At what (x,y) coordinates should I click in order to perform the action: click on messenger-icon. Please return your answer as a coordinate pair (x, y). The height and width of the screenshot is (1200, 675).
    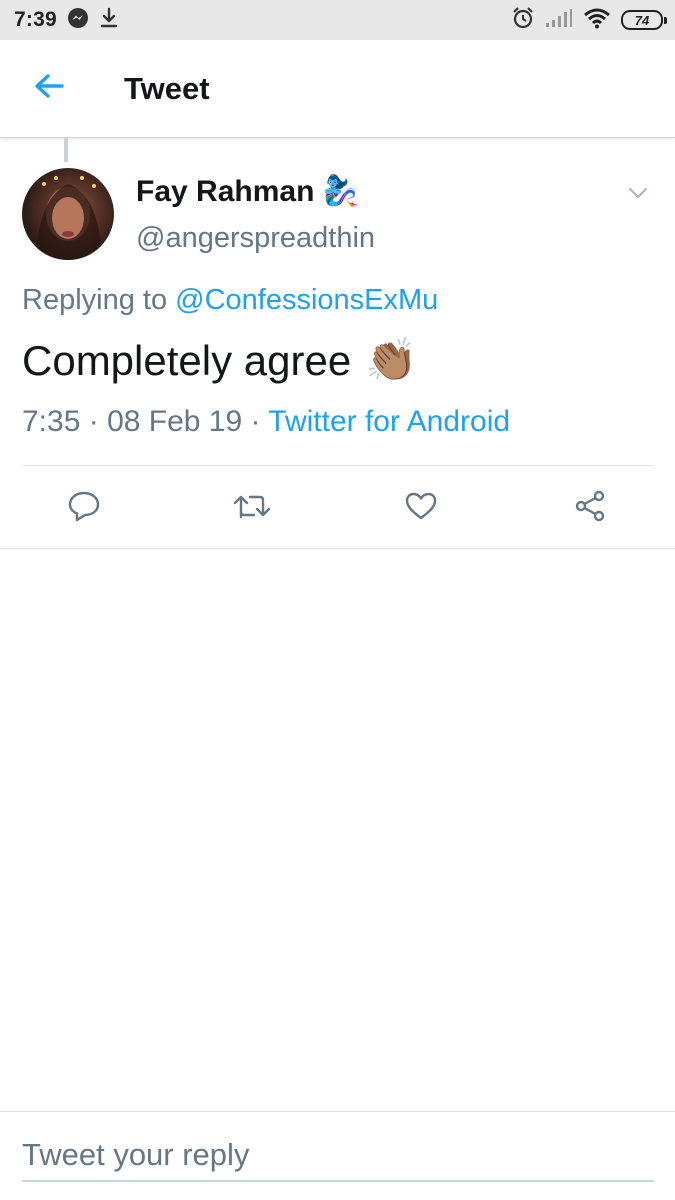
    Looking at the image, I should click on (78, 20).